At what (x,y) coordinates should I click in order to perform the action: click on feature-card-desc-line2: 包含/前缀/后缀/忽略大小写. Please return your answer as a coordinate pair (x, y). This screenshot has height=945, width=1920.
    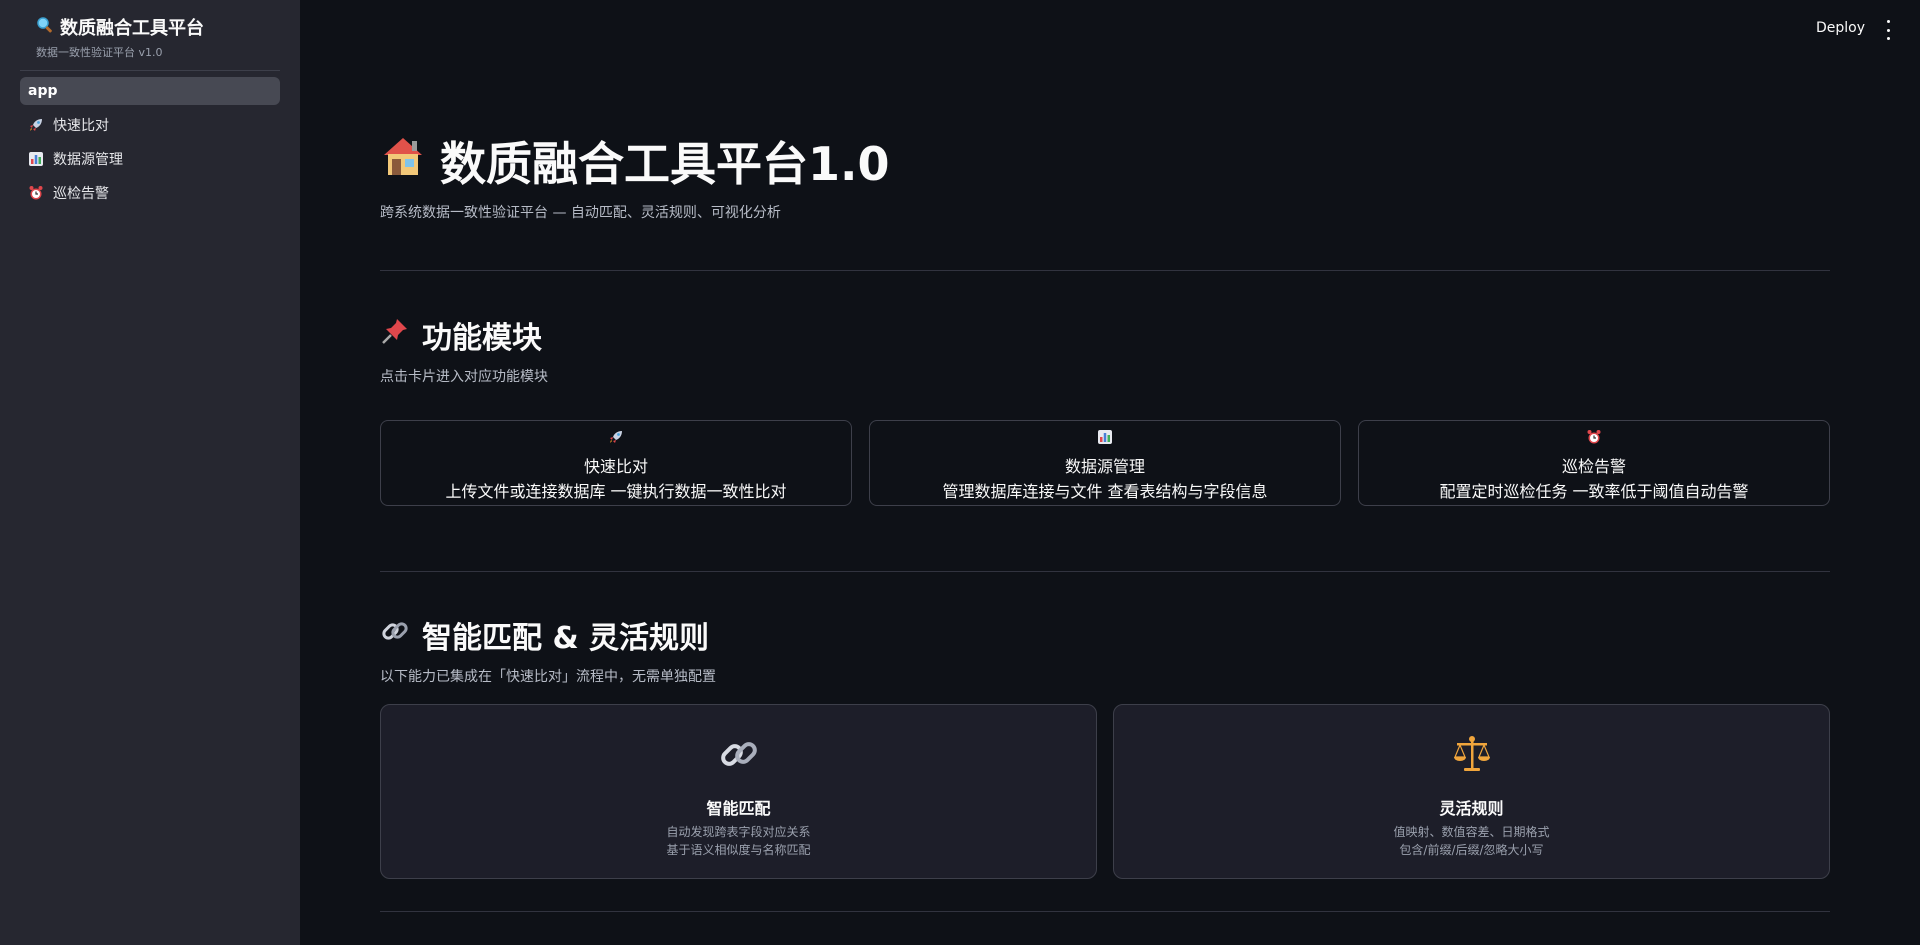
    Looking at the image, I should click on (1471, 850).